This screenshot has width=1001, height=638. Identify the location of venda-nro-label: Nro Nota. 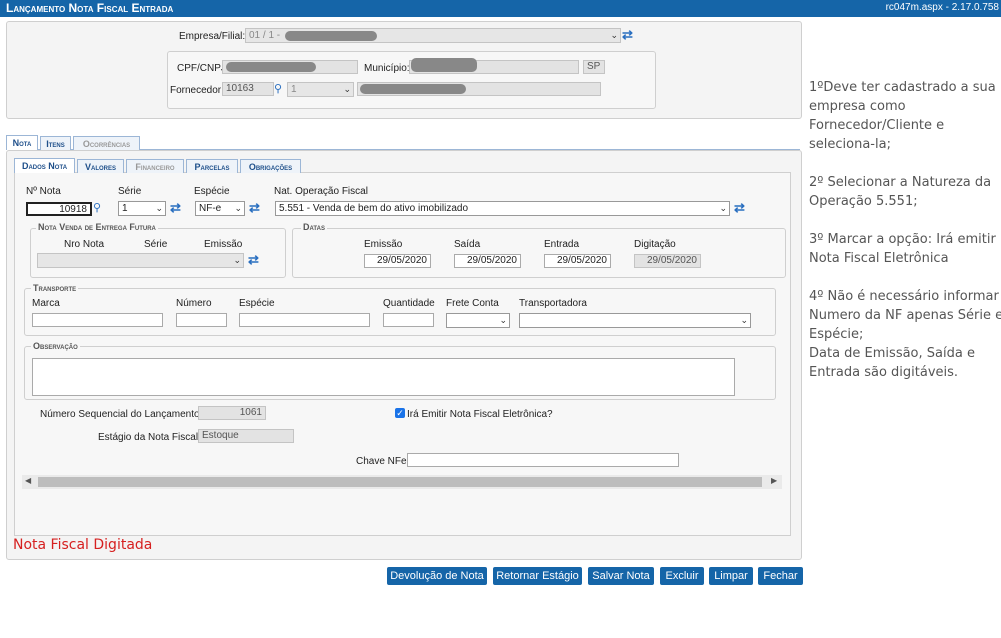
(84, 244).